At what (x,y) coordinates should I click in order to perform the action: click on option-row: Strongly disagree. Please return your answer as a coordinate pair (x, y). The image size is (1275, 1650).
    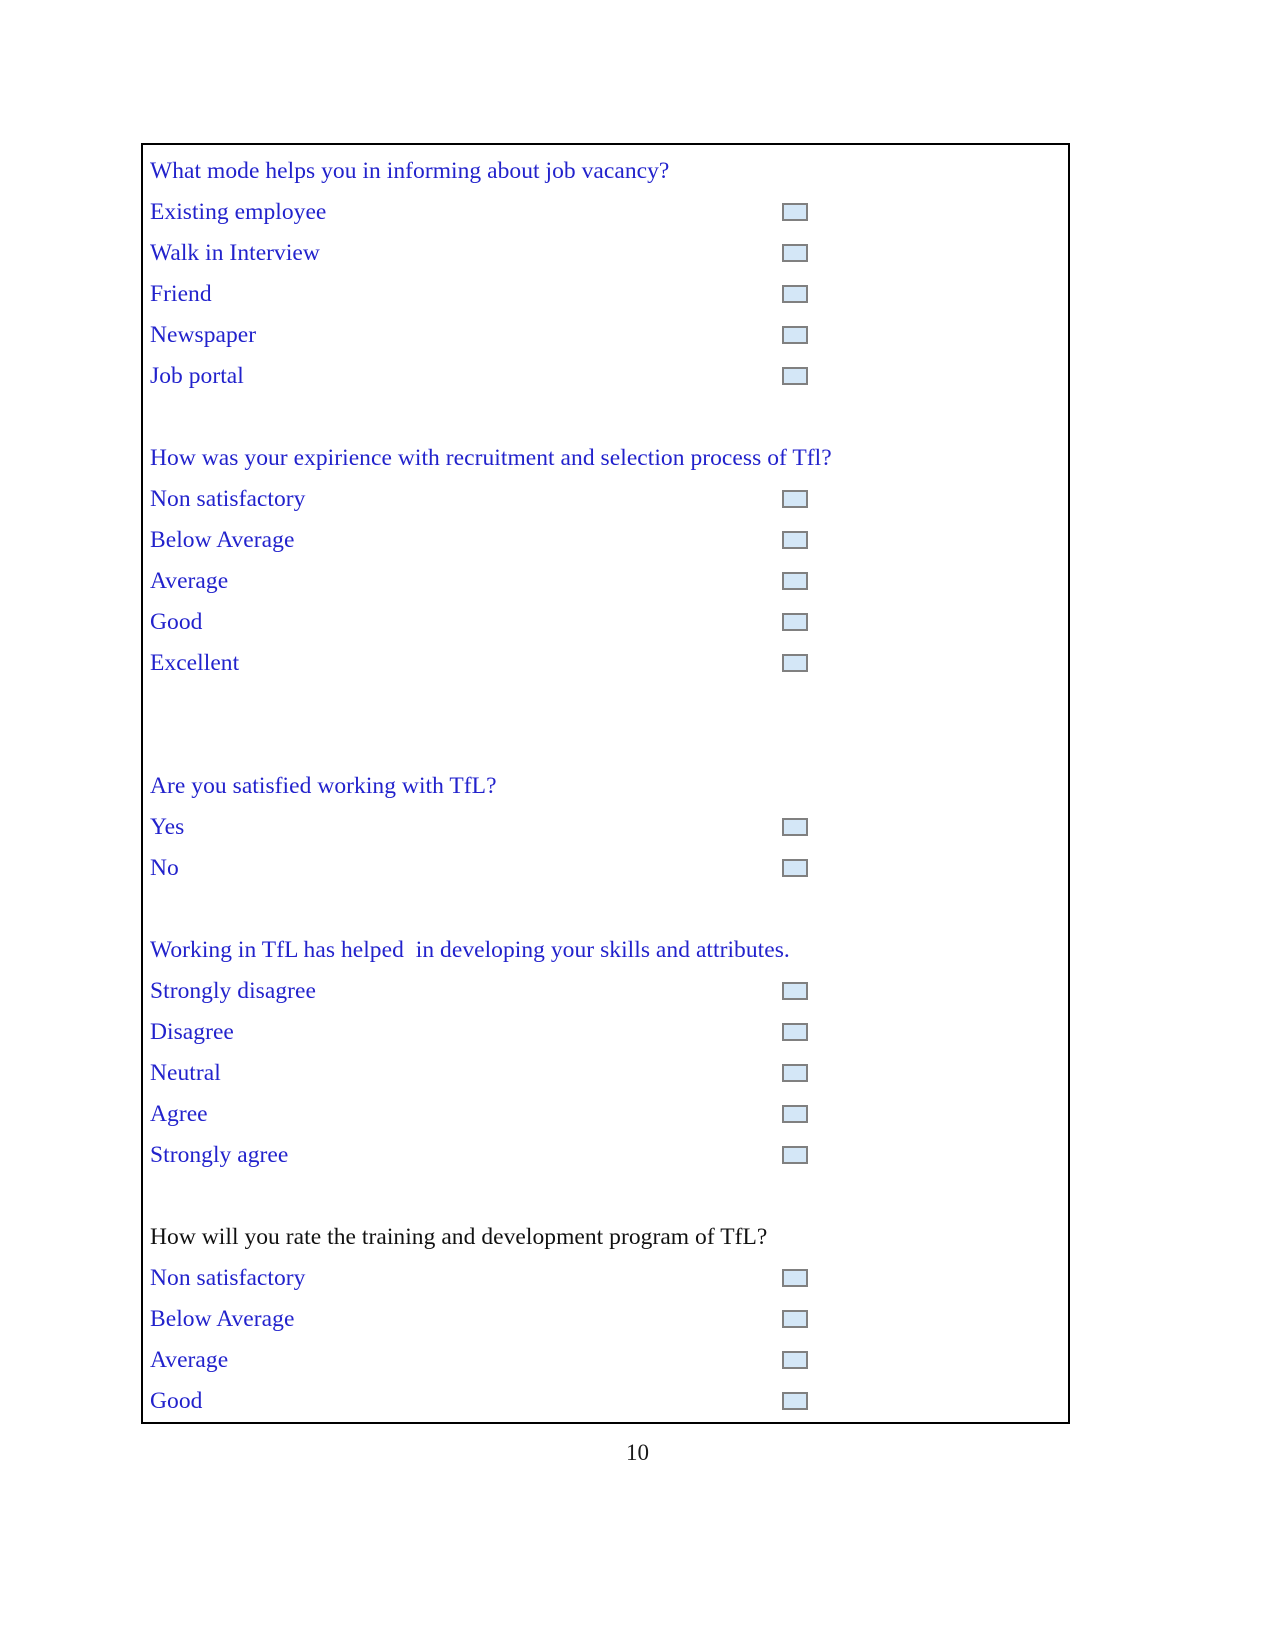
    Looking at the image, I should click on (608, 991).